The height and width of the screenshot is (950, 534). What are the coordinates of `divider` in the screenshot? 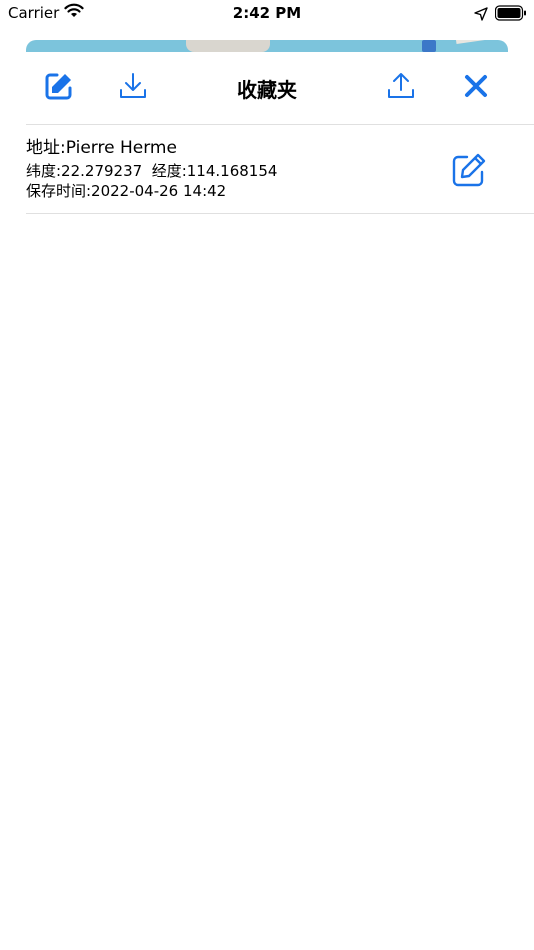 It's located at (280, 213).